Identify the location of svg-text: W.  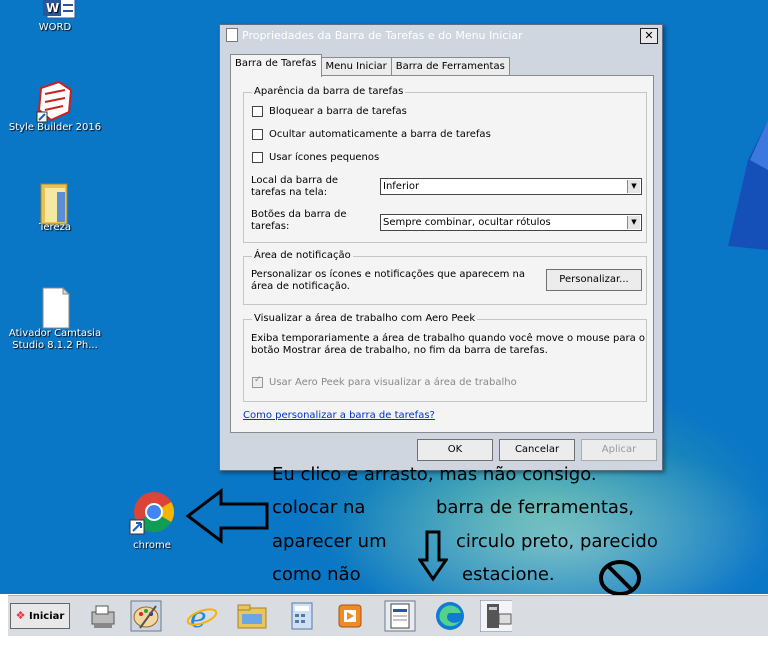
(52, 8).